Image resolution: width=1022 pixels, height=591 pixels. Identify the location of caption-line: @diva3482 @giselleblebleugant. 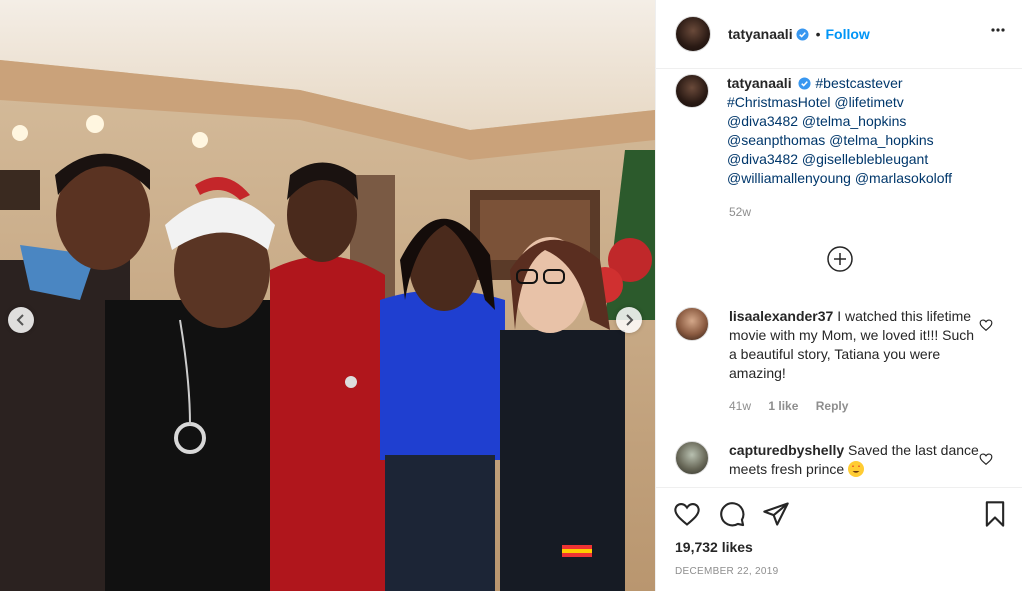
(827, 159).